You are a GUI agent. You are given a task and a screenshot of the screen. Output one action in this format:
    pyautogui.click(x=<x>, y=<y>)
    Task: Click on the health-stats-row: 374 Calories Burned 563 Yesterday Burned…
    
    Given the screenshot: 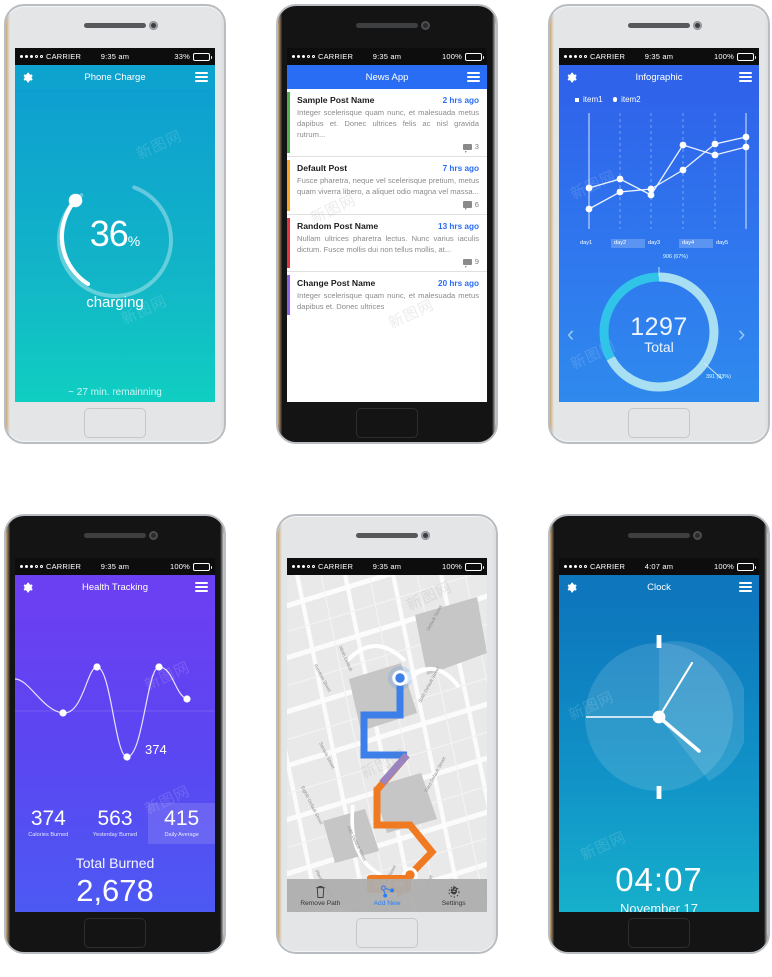 What is the action you would take?
    pyautogui.click(x=115, y=823)
    